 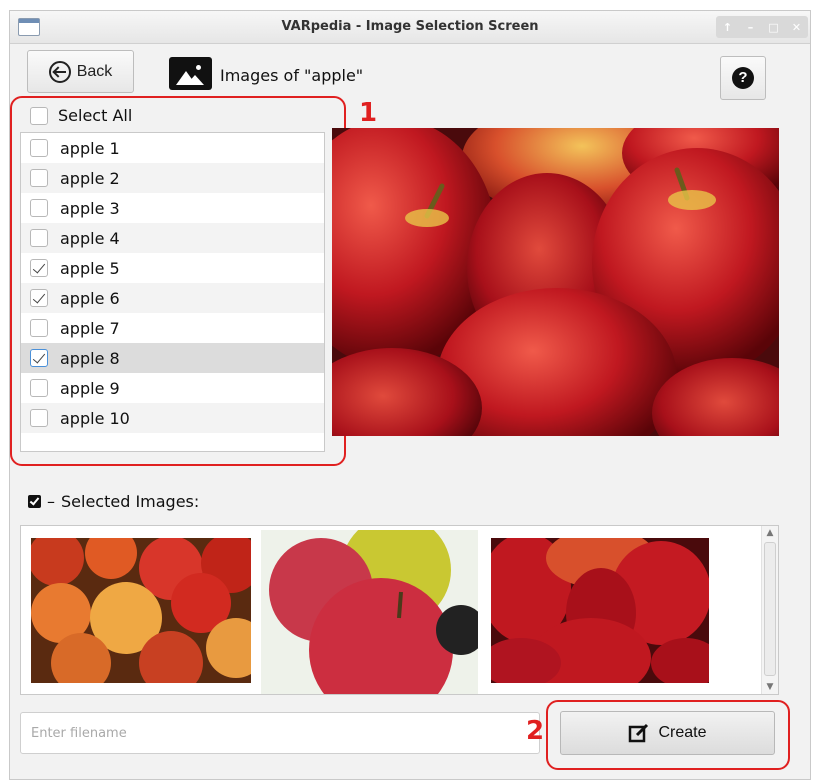 What do you see at coordinates (770, 533) in the screenshot?
I see `scroll-up-icon: ▲` at bounding box center [770, 533].